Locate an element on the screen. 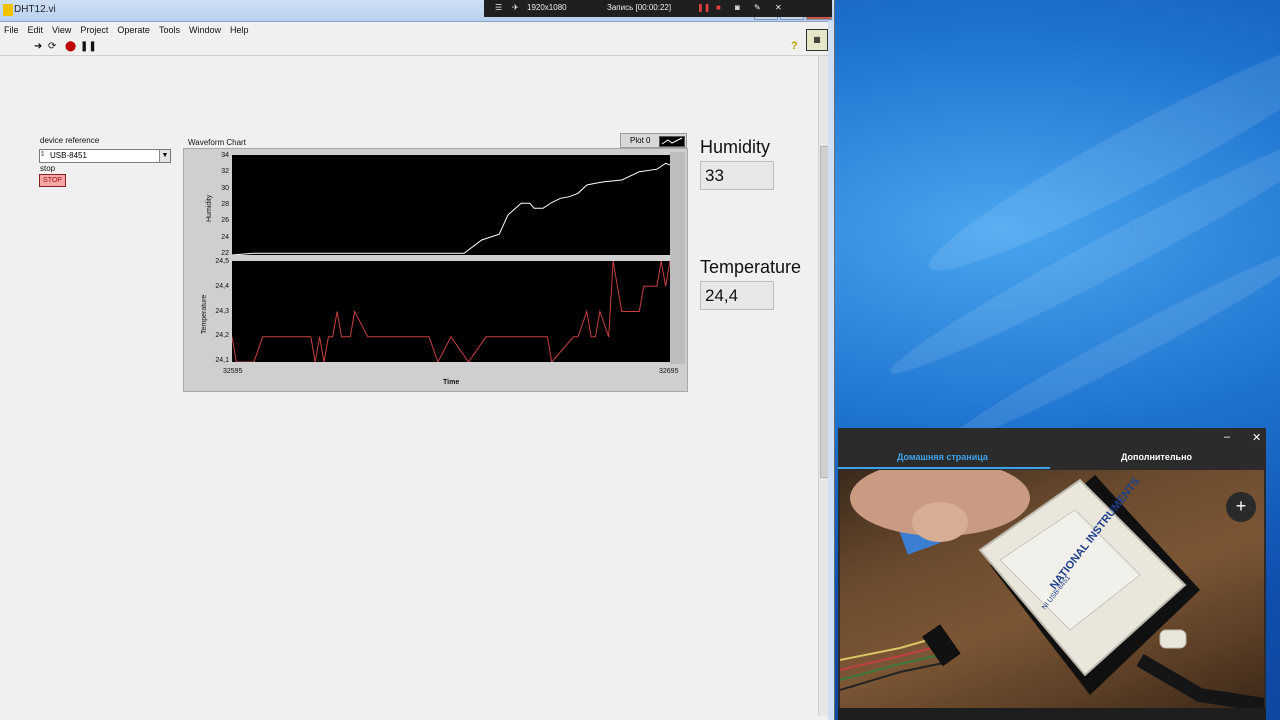 This screenshot has width=1280, height=720. stop-button: STOP is located at coordinates (52, 180).